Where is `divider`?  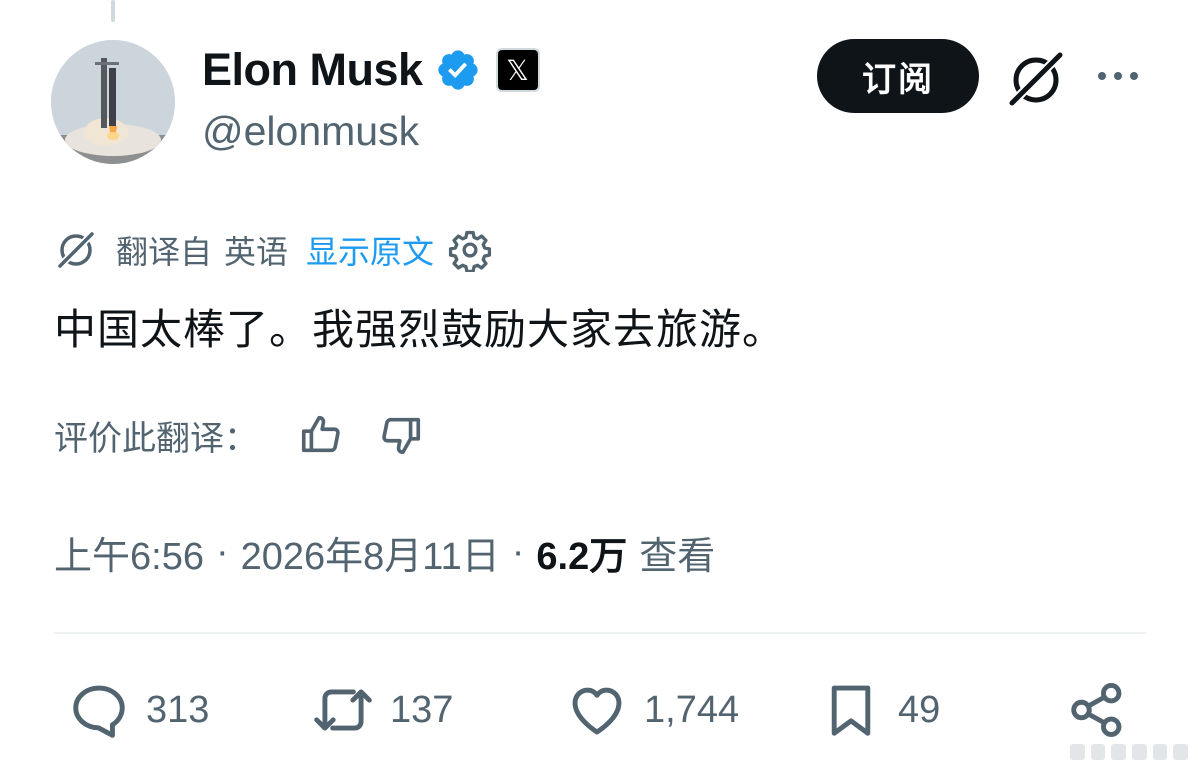
divider is located at coordinates (600, 633).